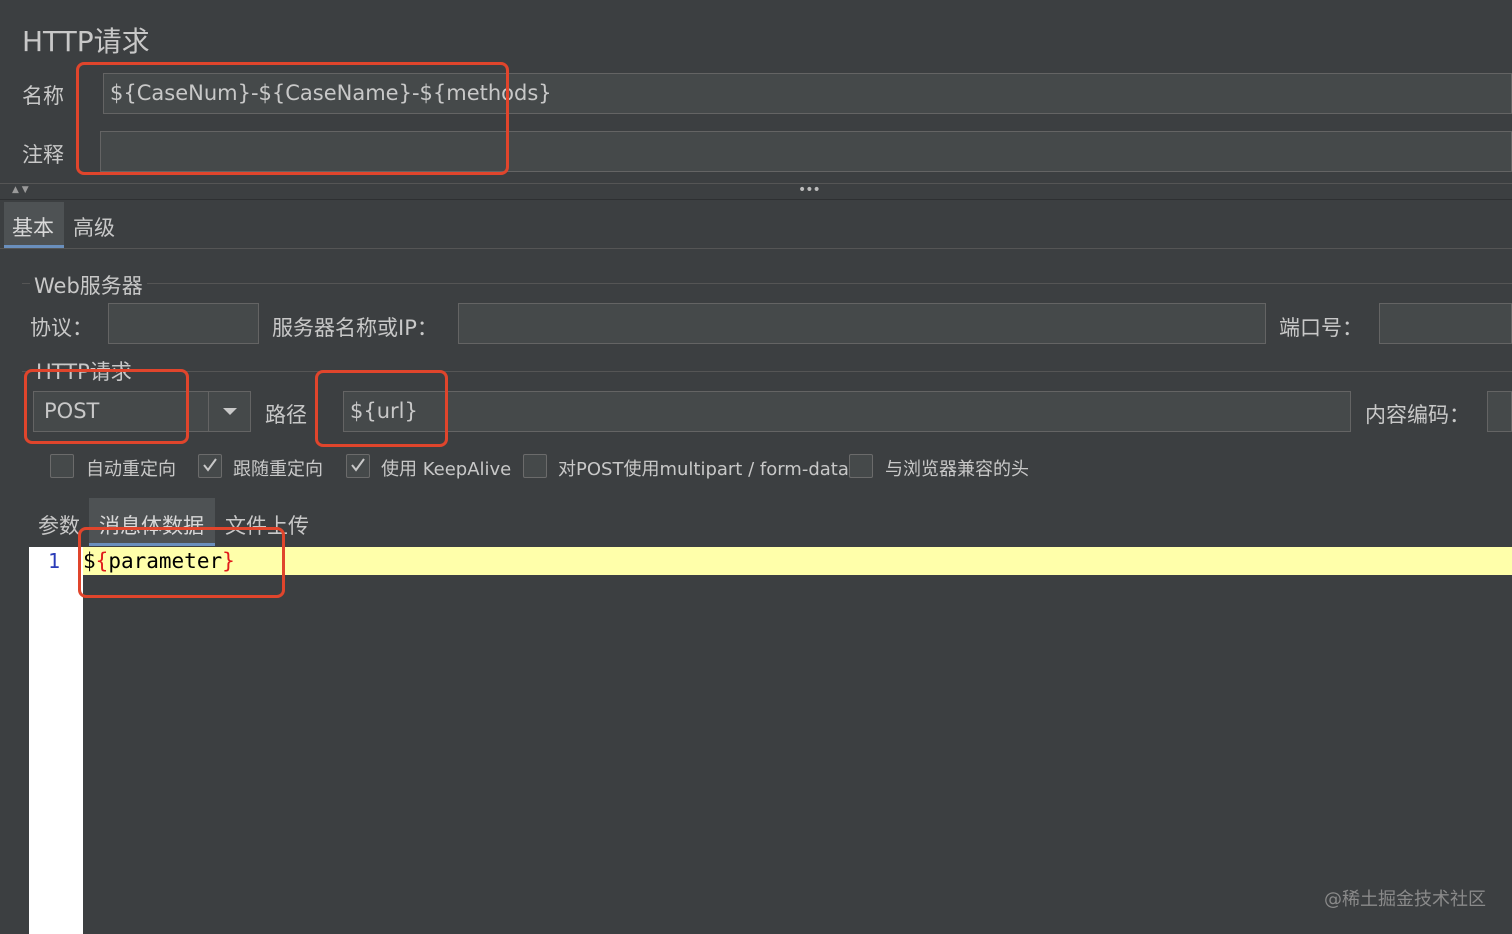 This screenshot has height=934, width=1512. What do you see at coordinates (1321, 328) in the screenshot?
I see `port-label: 端口号：` at bounding box center [1321, 328].